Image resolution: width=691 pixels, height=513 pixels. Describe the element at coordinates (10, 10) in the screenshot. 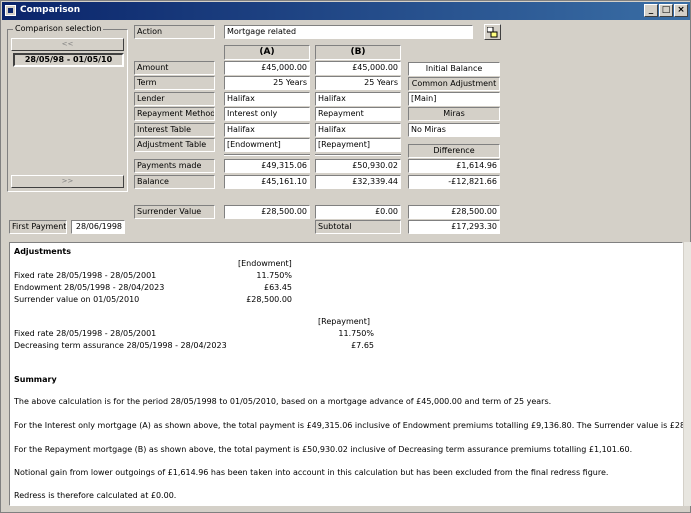

I see `app-icon` at that location.